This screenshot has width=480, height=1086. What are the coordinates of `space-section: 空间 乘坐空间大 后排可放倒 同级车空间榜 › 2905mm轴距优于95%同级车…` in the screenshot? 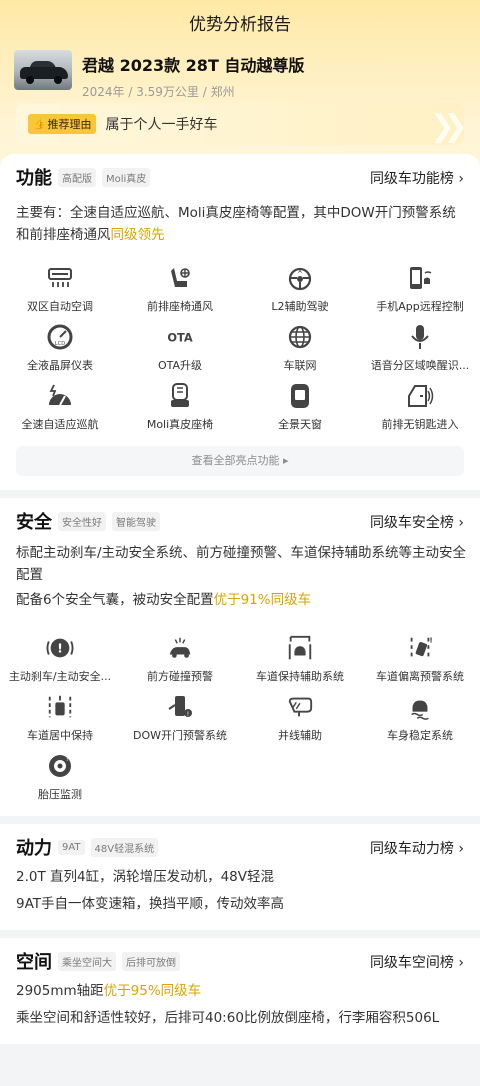 It's located at (240, 991).